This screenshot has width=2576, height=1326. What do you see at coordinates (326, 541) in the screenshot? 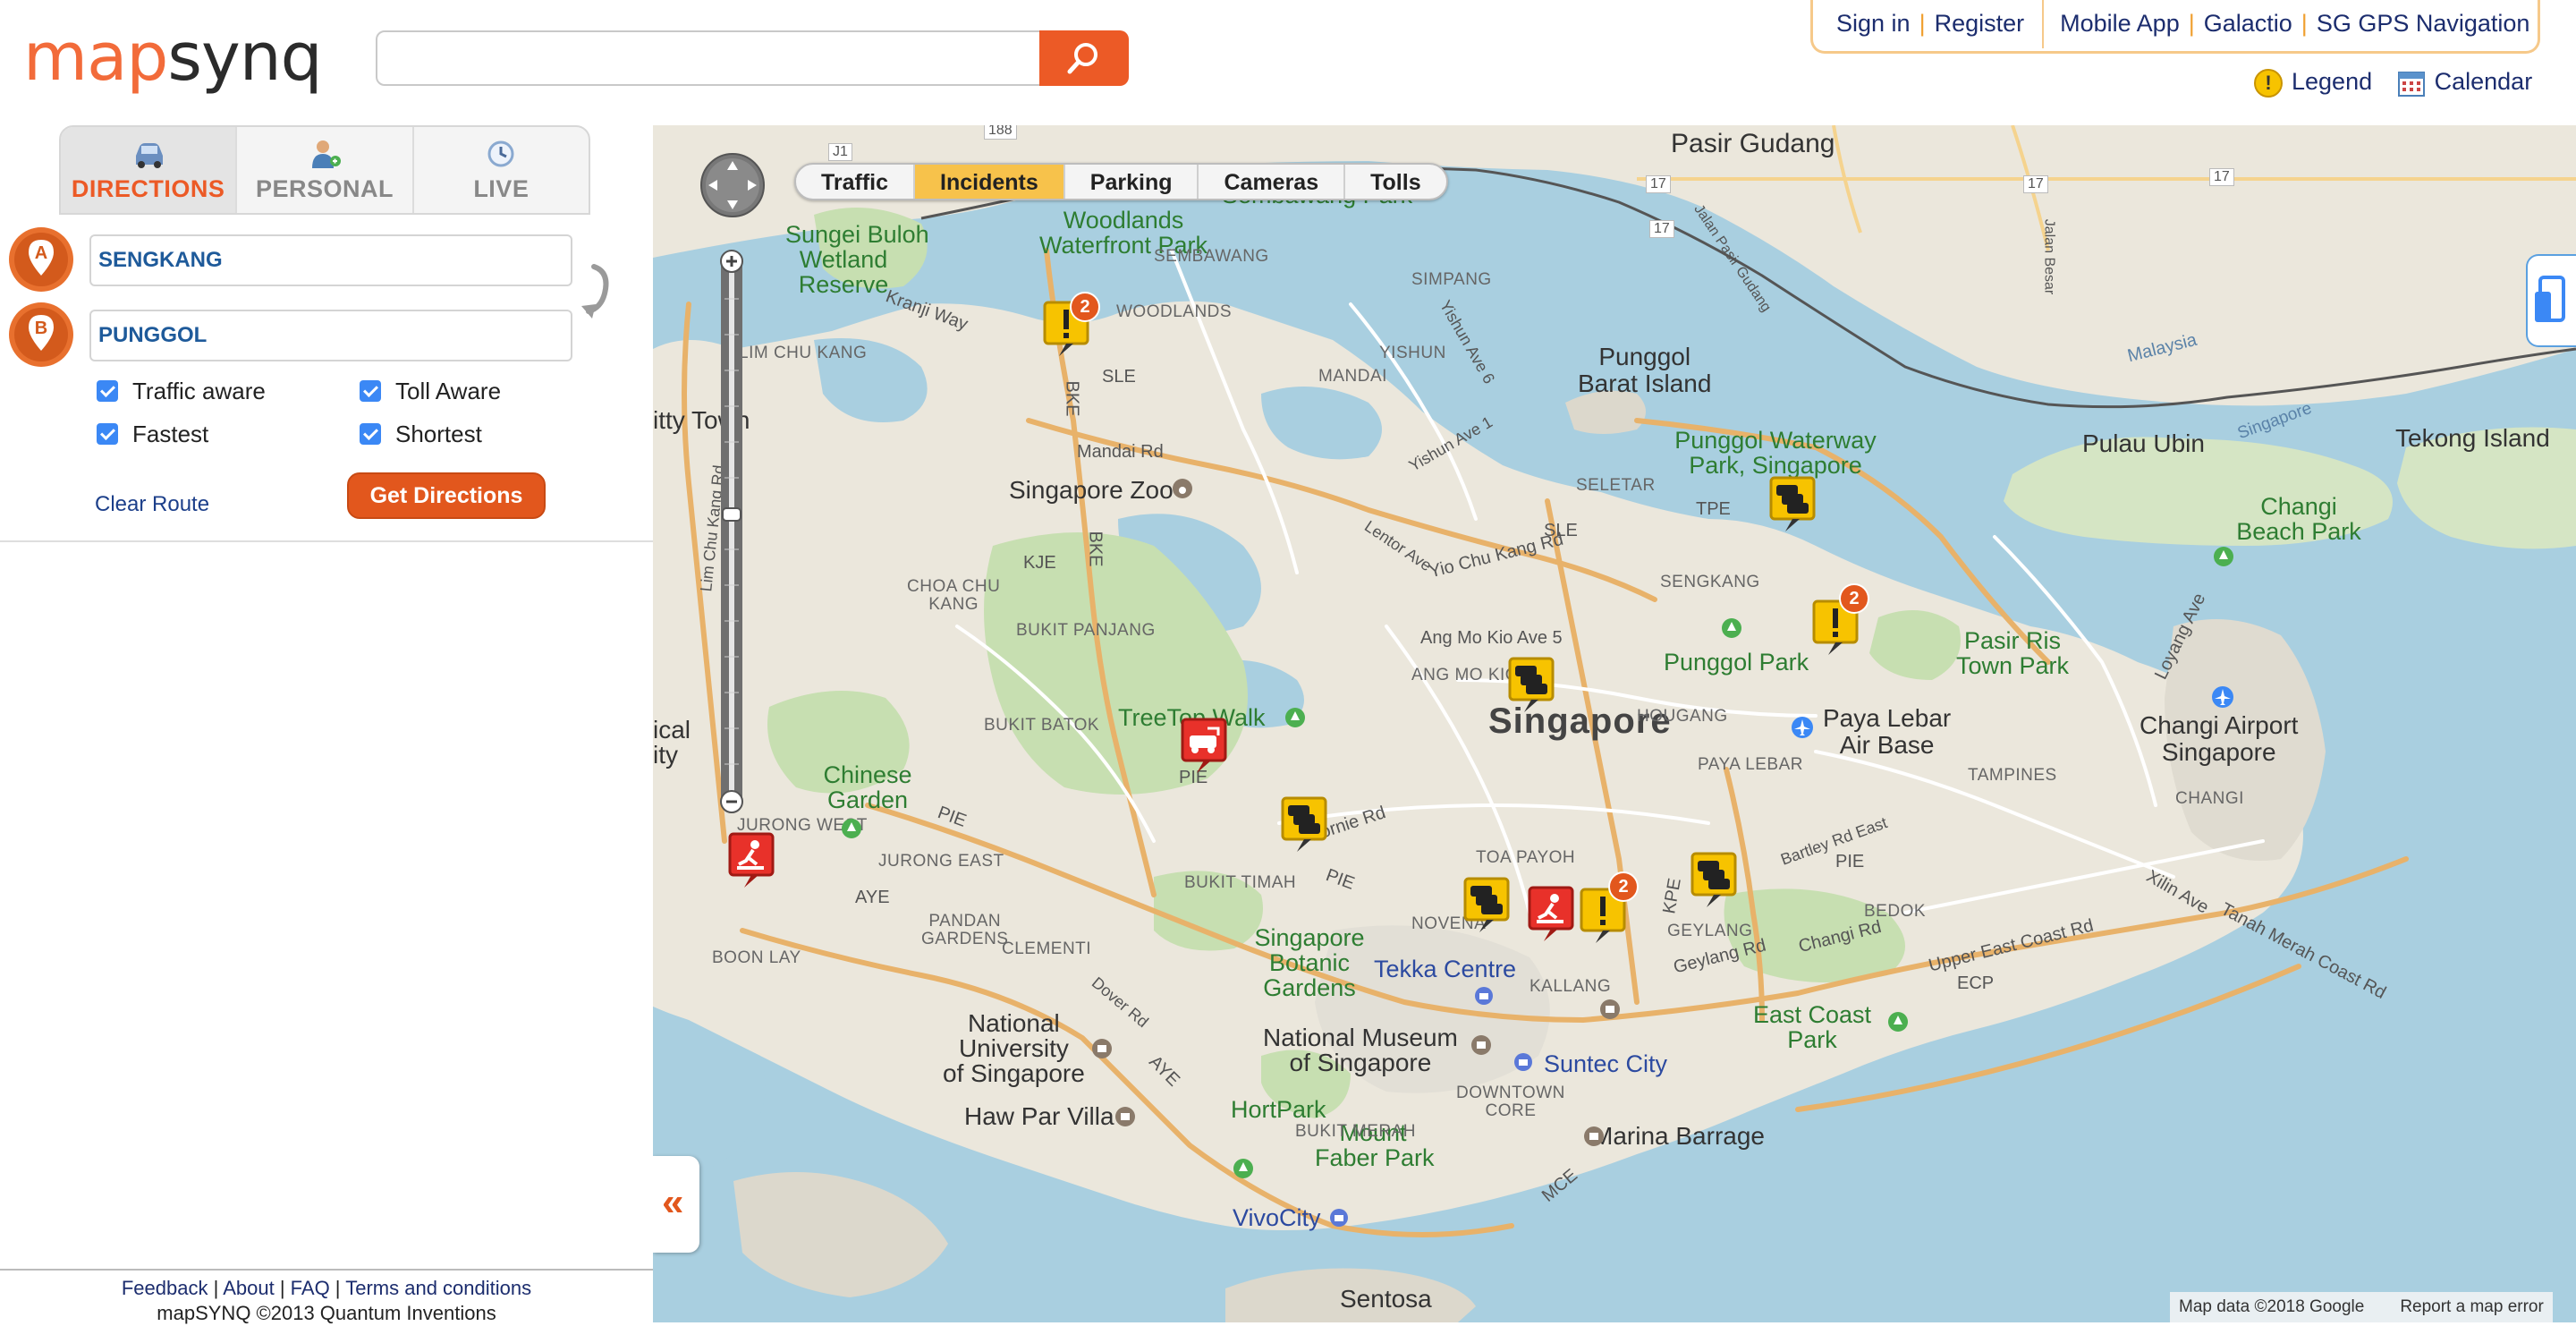
I see `sidebar-divider` at bounding box center [326, 541].